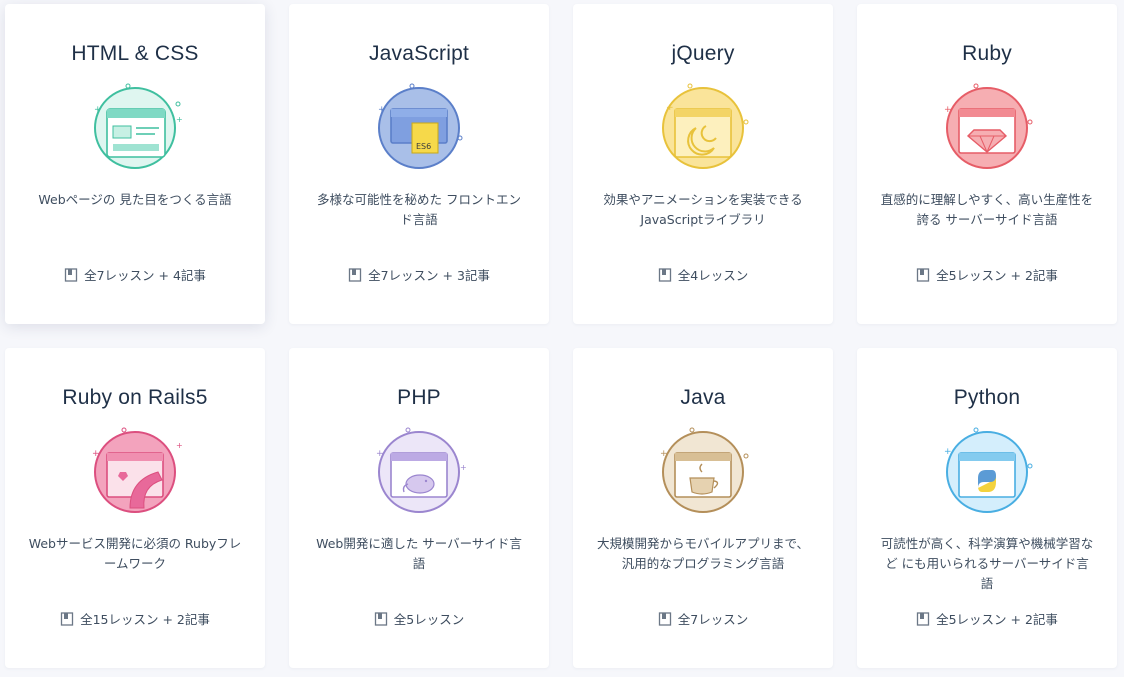  I want to click on lesson-count-text: 全4レッスン, so click(713, 275).